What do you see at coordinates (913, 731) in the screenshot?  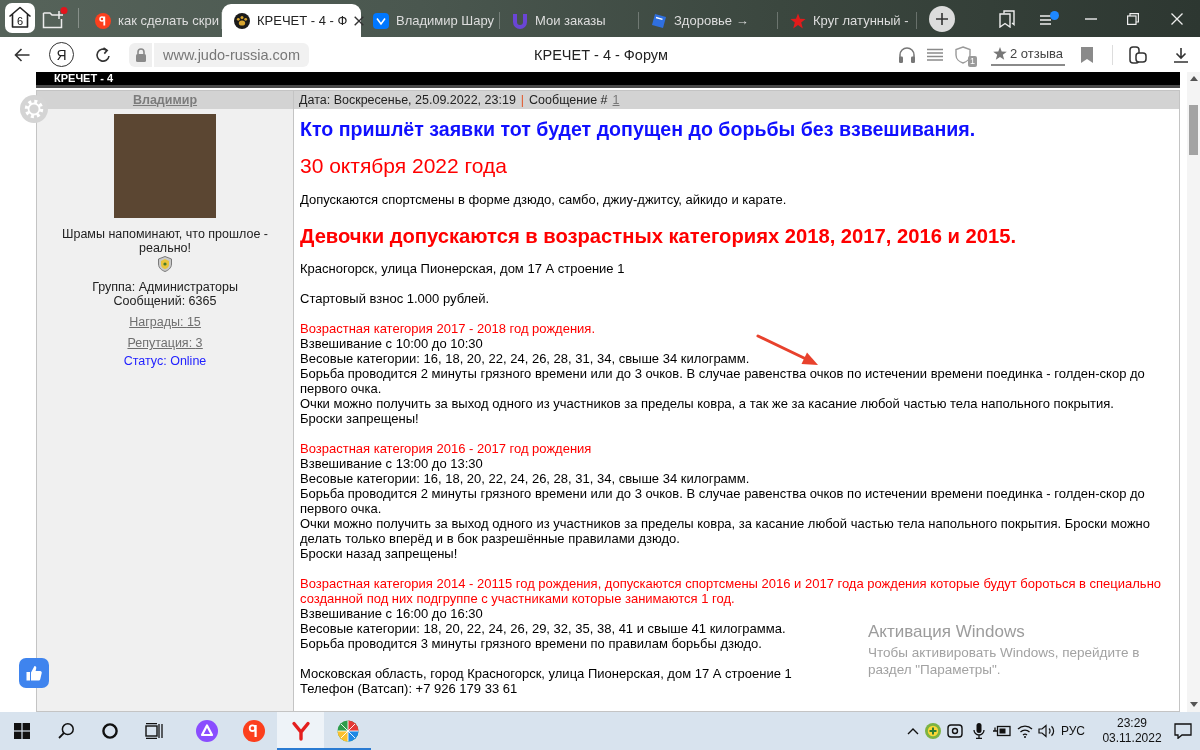 I see `chevron-up-icon` at bounding box center [913, 731].